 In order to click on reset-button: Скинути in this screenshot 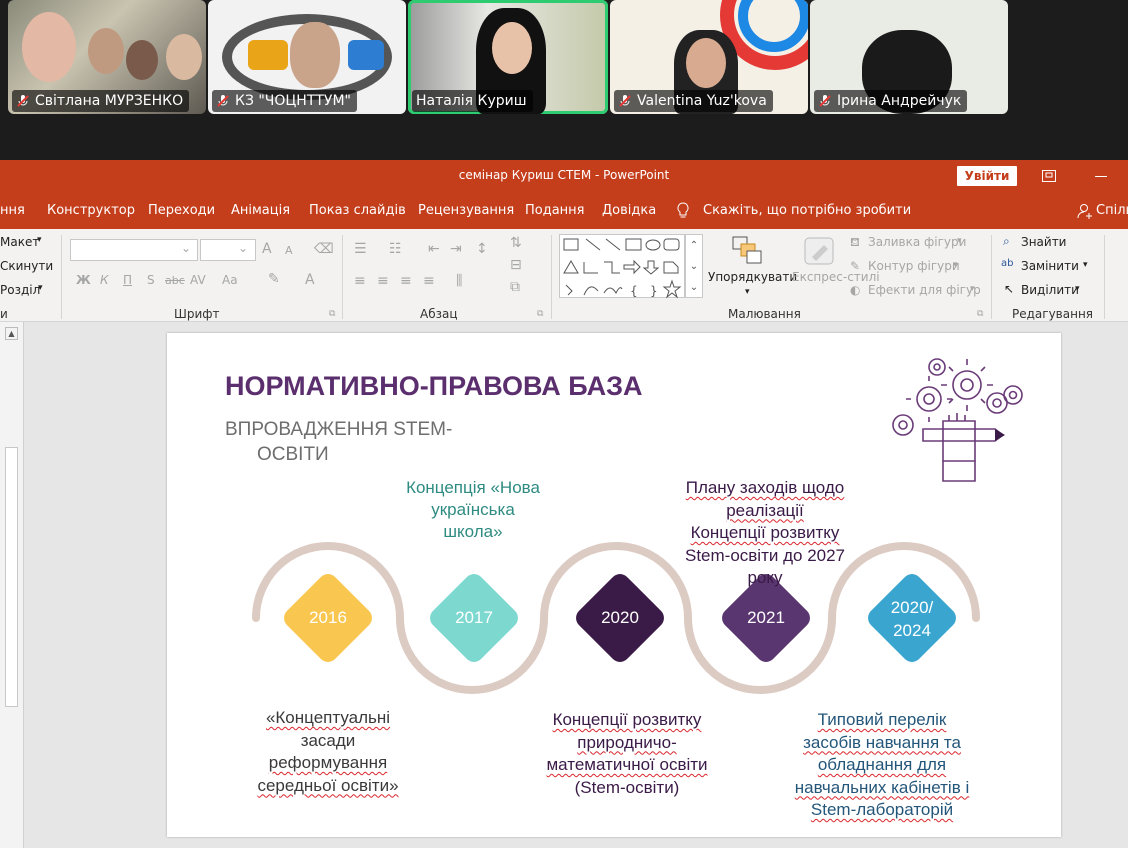, I will do `click(26, 266)`.